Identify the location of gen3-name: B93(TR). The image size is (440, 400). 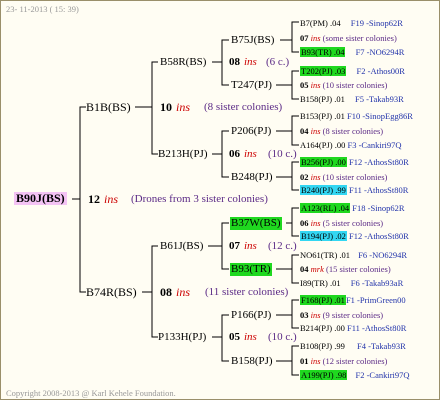
(251, 269).